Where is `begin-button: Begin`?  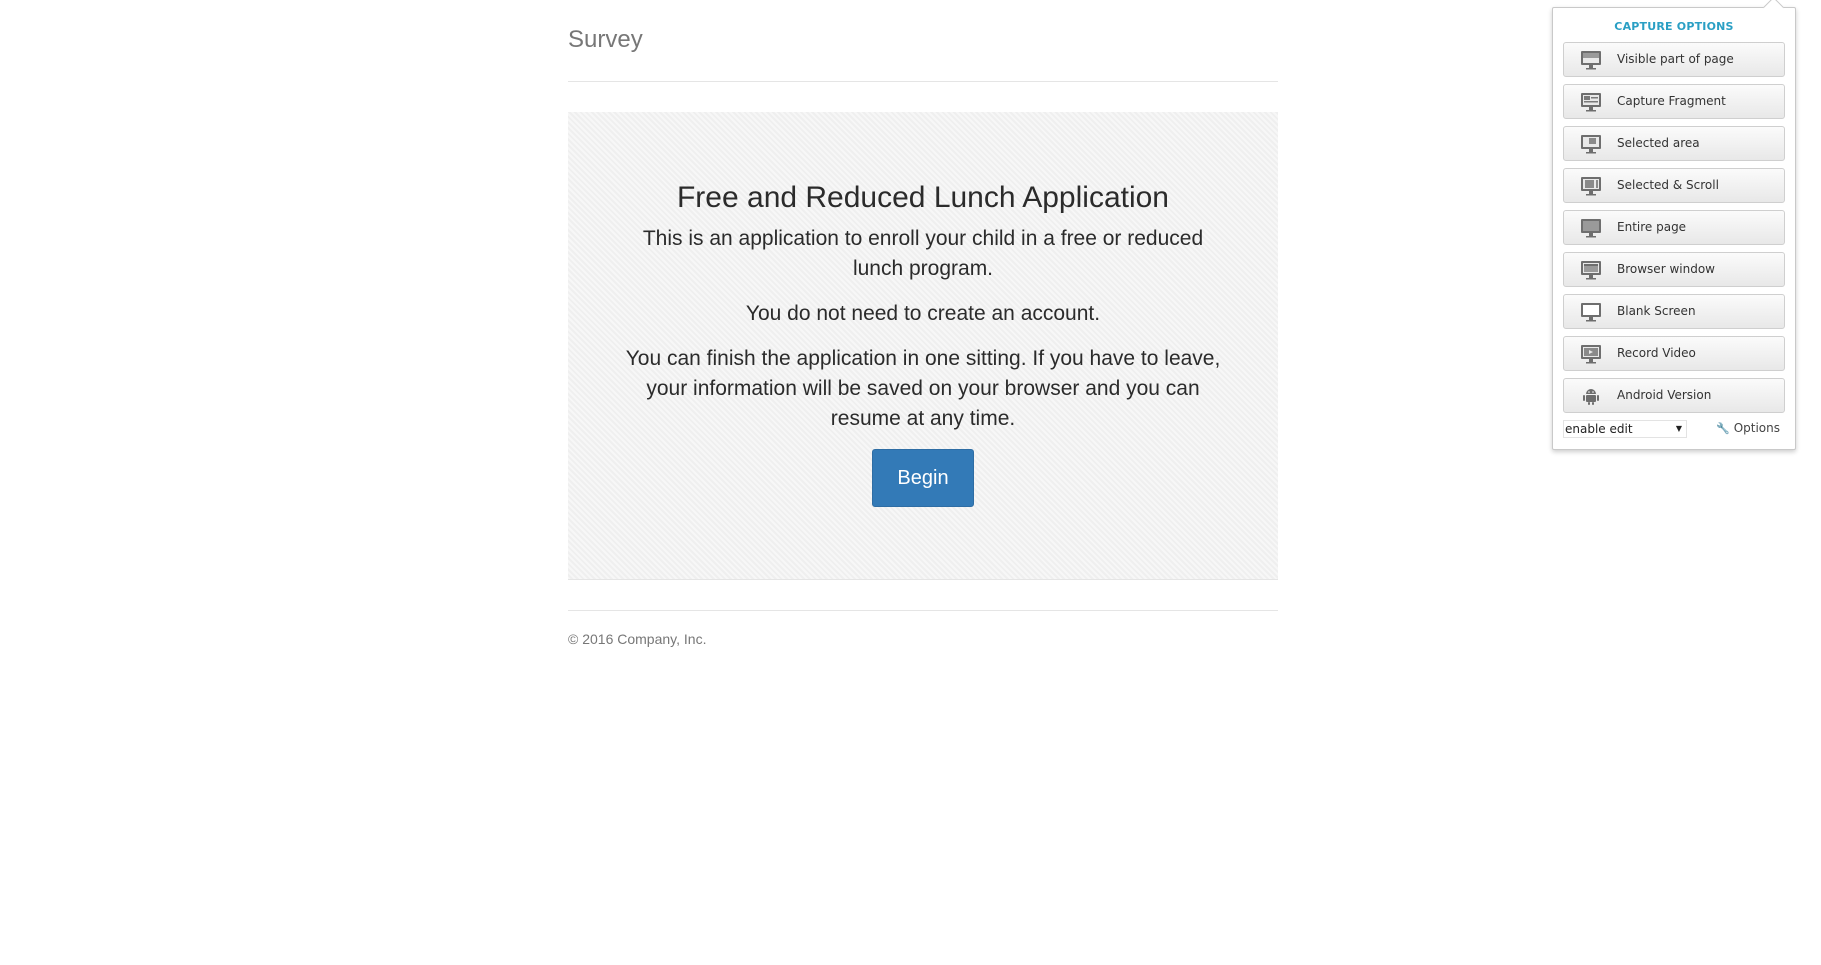 begin-button: Begin is located at coordinates (923, 478).